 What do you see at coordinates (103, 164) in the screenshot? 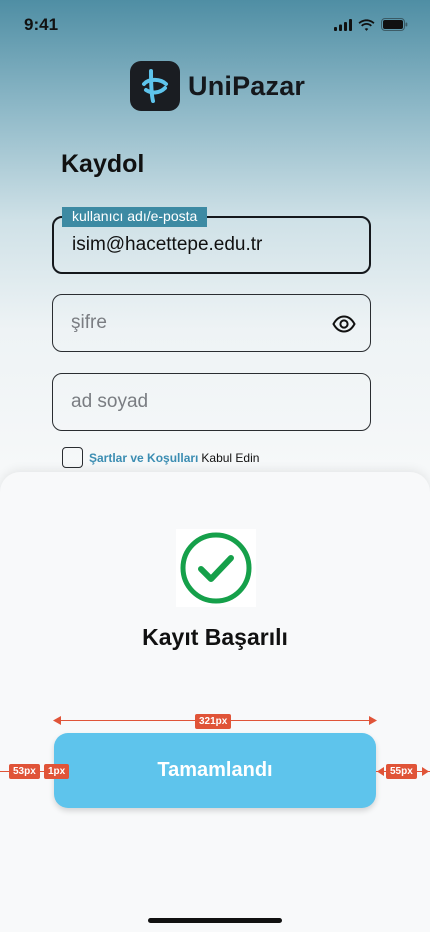
I see `page-title: Kaydol` at bounding box center [103, 164].